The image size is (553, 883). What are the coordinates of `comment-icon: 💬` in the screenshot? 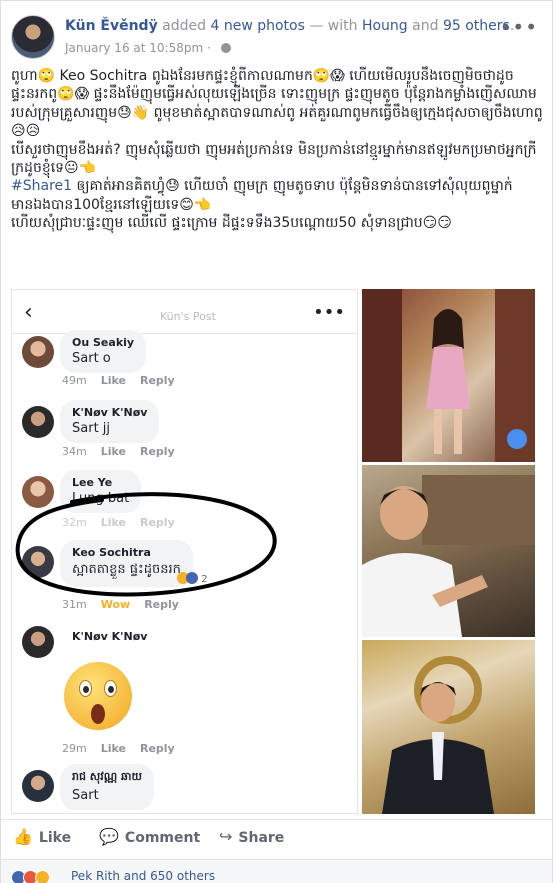 It's located at (109, 836).